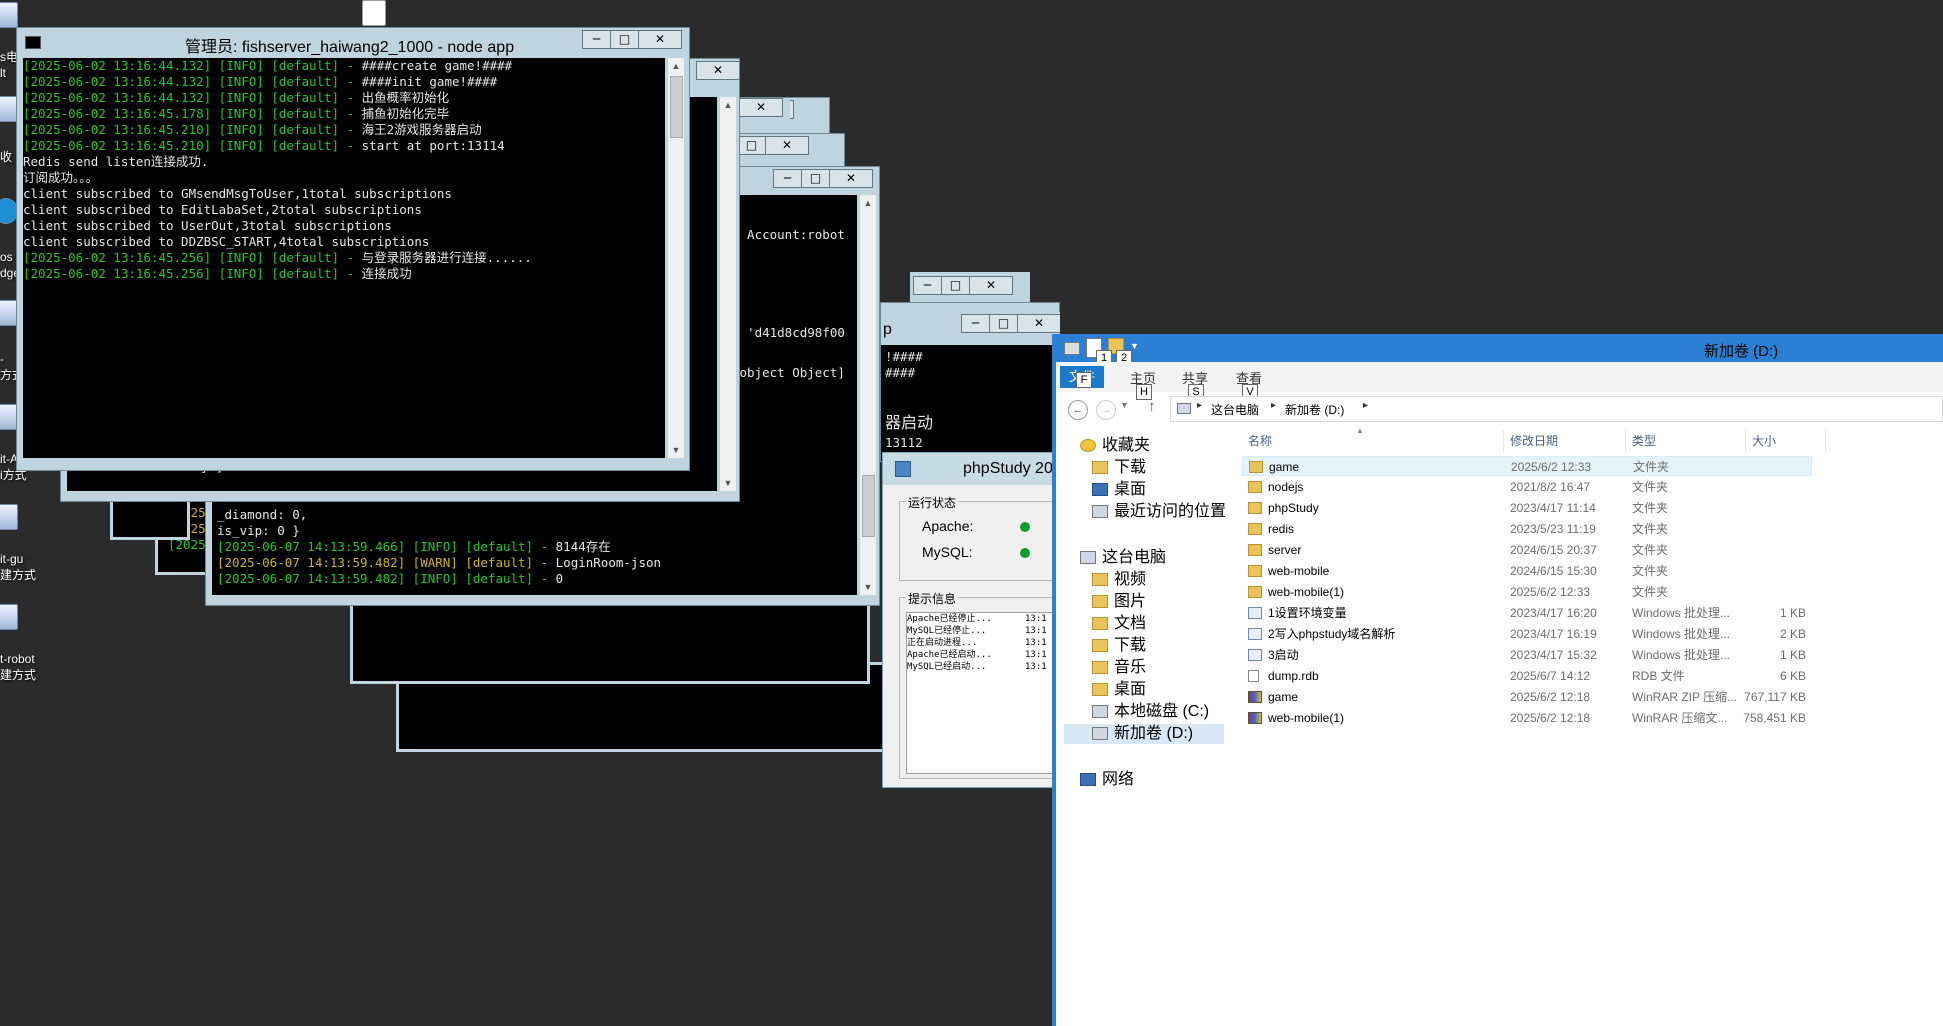 This screenshot has height=1026, width=1943. I want to click on file-row: phpStudy 2023/4/17 11:14 文件夹, so click(1527, 508).